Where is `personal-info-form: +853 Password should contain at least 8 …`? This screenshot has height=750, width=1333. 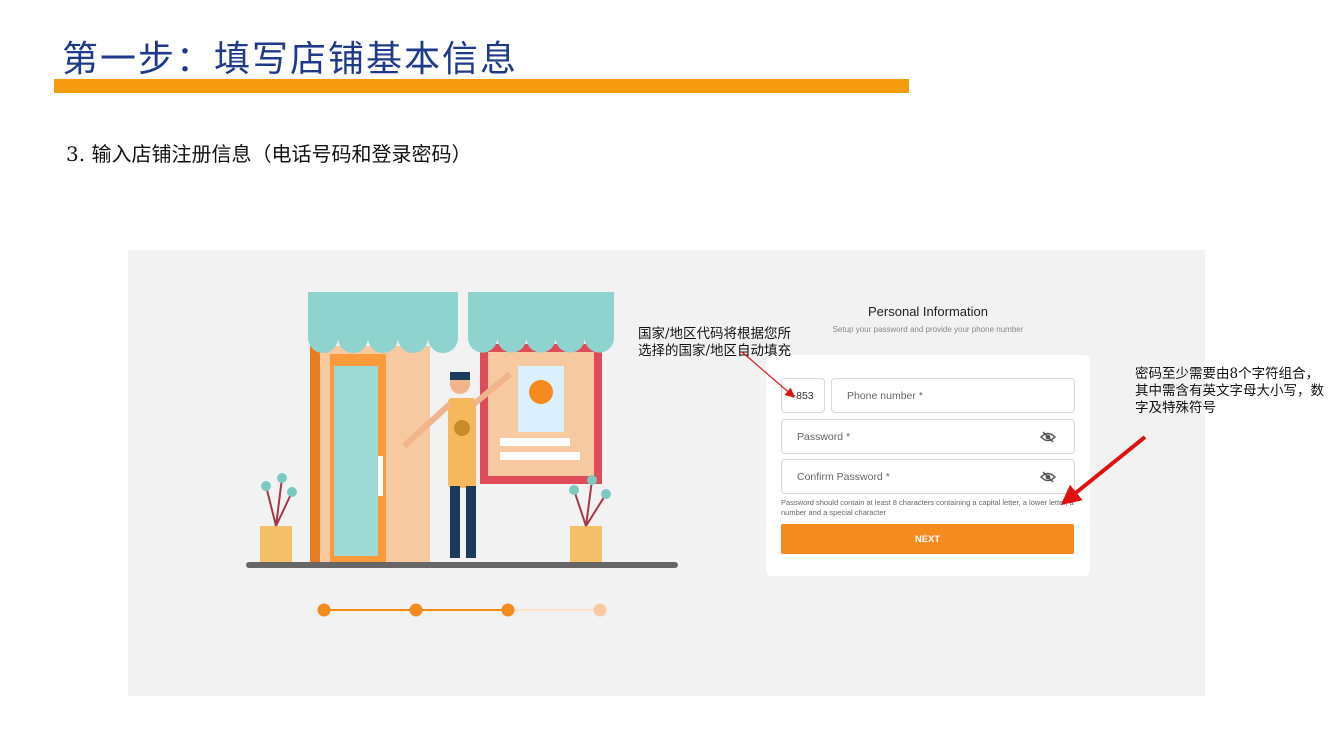 personal-info-form: +853 Password should contain at least 8 … is located at coordinates (928, 465).